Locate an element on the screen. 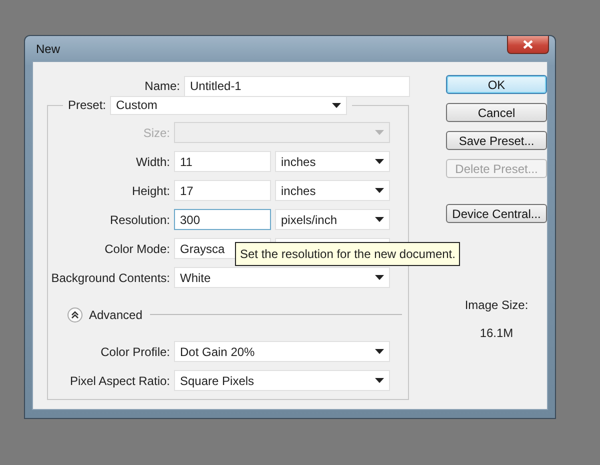  section-label: Advanced is located at coordinates (115, 315).